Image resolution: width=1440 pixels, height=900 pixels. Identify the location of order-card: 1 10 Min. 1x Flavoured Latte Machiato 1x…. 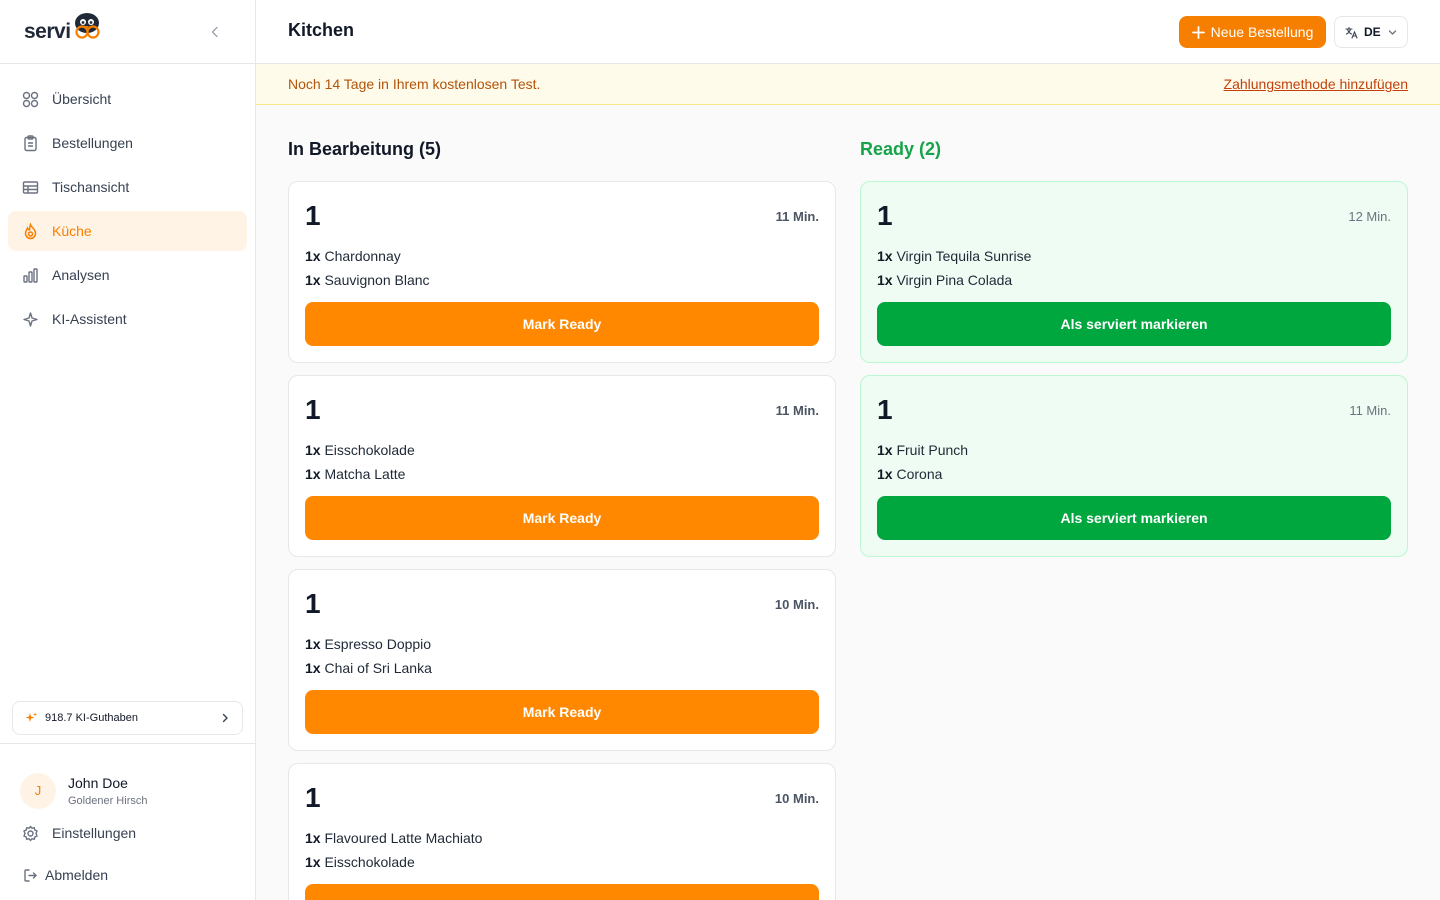
(562, 831).